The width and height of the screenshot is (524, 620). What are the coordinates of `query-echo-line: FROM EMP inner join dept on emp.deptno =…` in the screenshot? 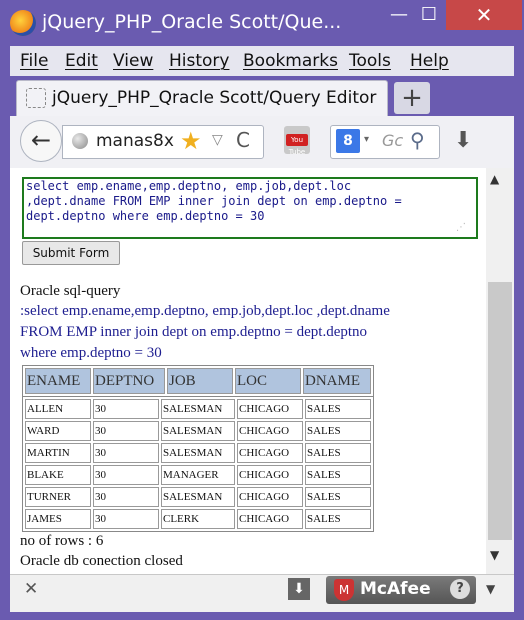 It's located at (194, 332).